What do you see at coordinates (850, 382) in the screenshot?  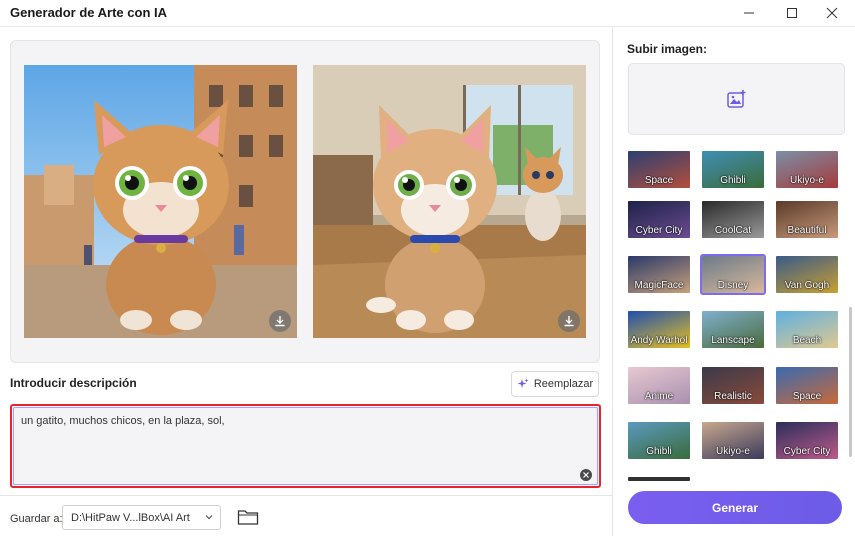 I see `scrollbar` at bounding box center [850, 382].